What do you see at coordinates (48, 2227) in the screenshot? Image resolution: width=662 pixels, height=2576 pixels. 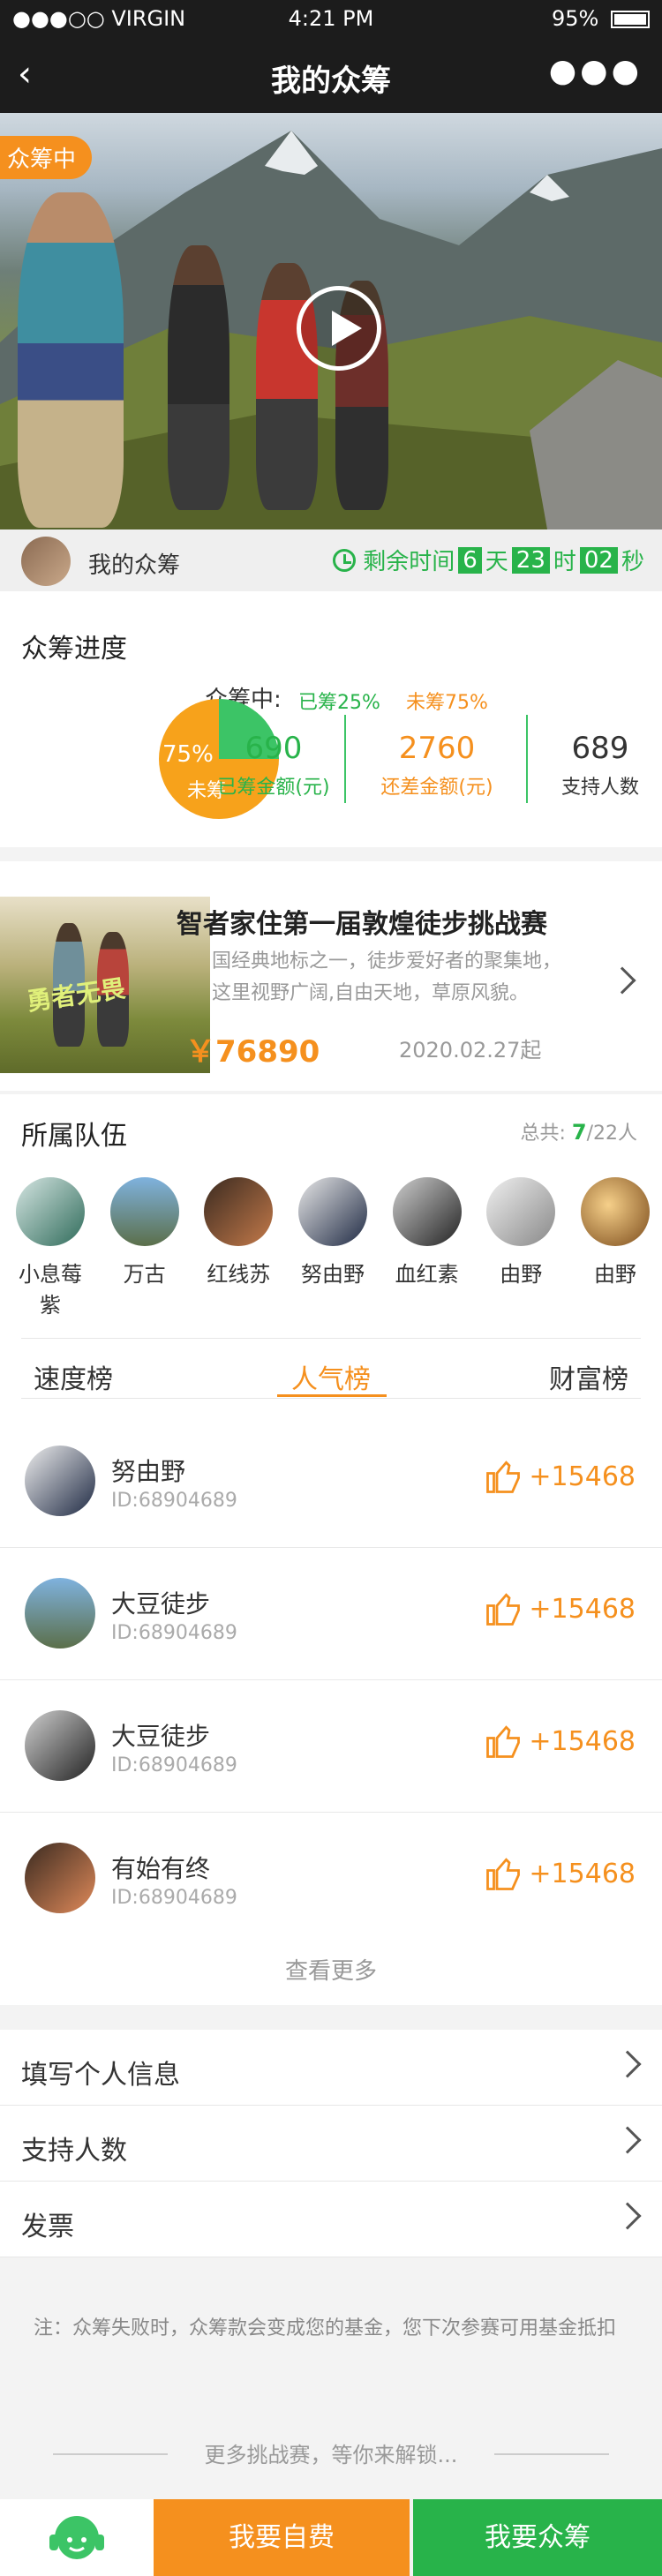 I see `menu-label: 发票` at bounding box center [48, 2227].